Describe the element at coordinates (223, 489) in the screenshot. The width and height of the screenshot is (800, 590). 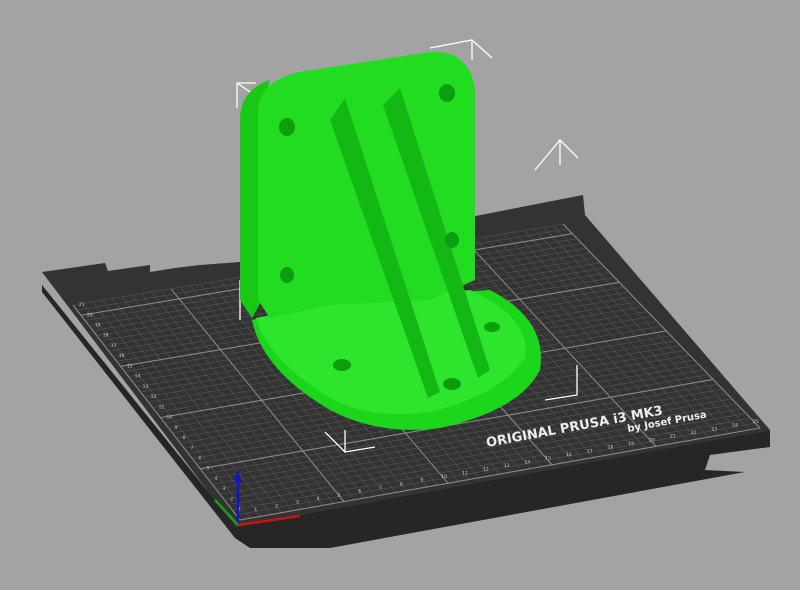
I see `bed-y-label: 3` at that location.